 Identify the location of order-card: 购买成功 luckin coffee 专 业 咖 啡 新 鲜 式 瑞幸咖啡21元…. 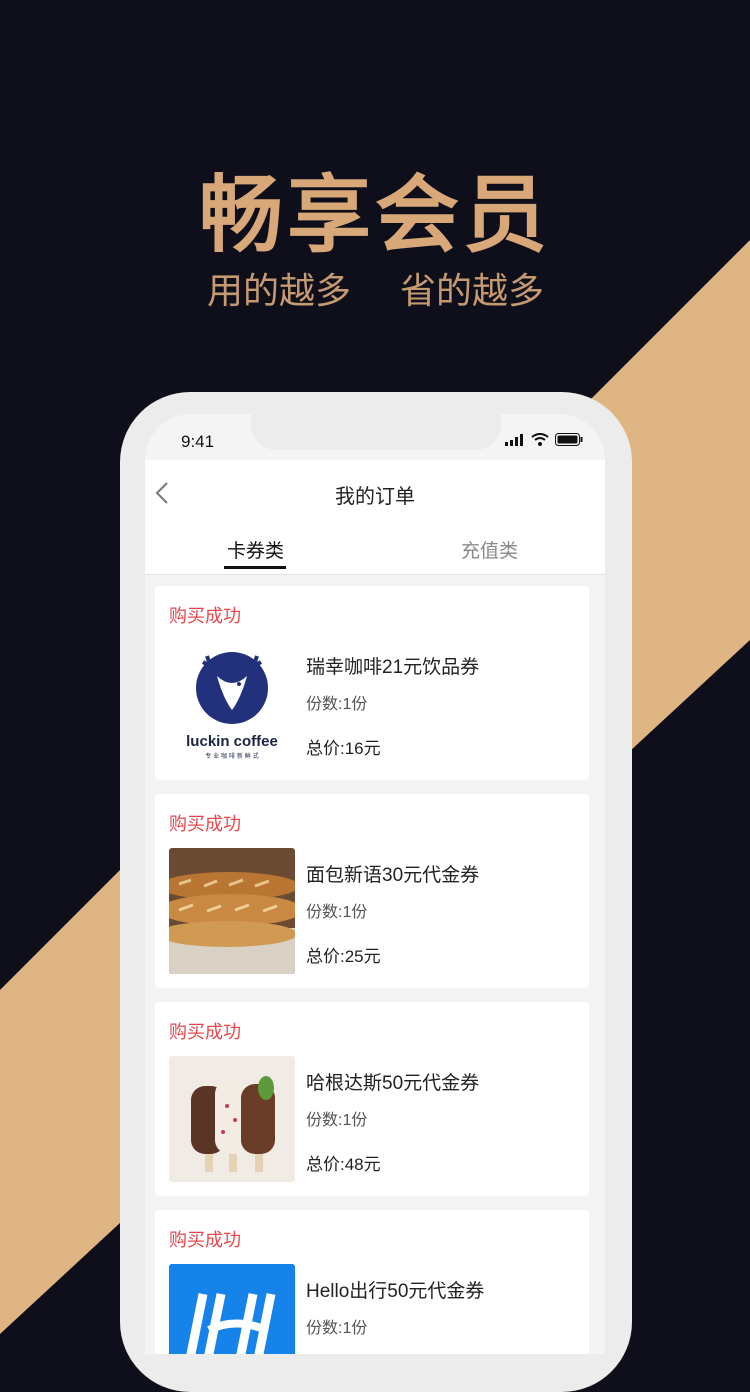
(372, 683).